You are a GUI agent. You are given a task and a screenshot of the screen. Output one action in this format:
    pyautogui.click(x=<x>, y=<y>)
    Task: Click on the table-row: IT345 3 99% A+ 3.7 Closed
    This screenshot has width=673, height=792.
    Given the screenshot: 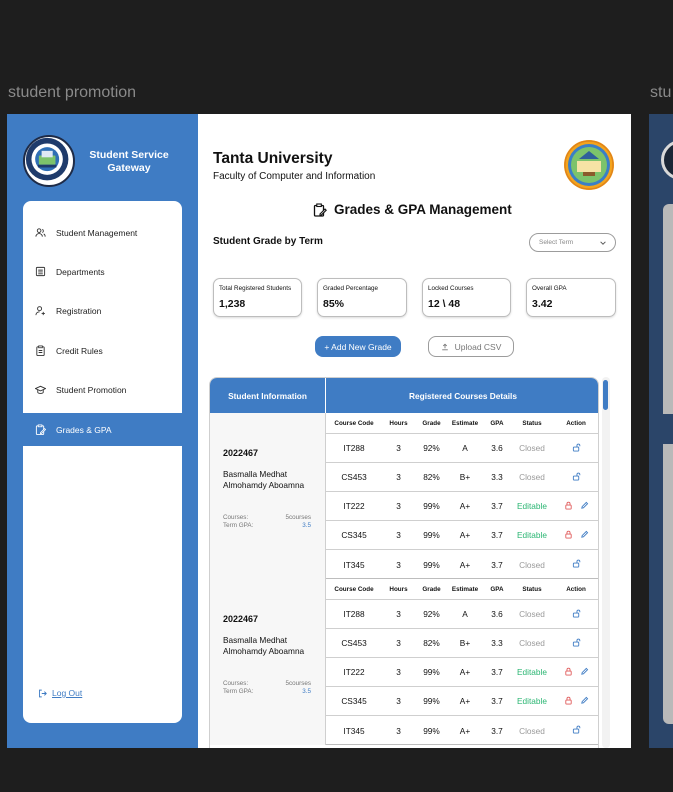 What is the action you would take?
    pyautogui.click(x=462, y=564)
    